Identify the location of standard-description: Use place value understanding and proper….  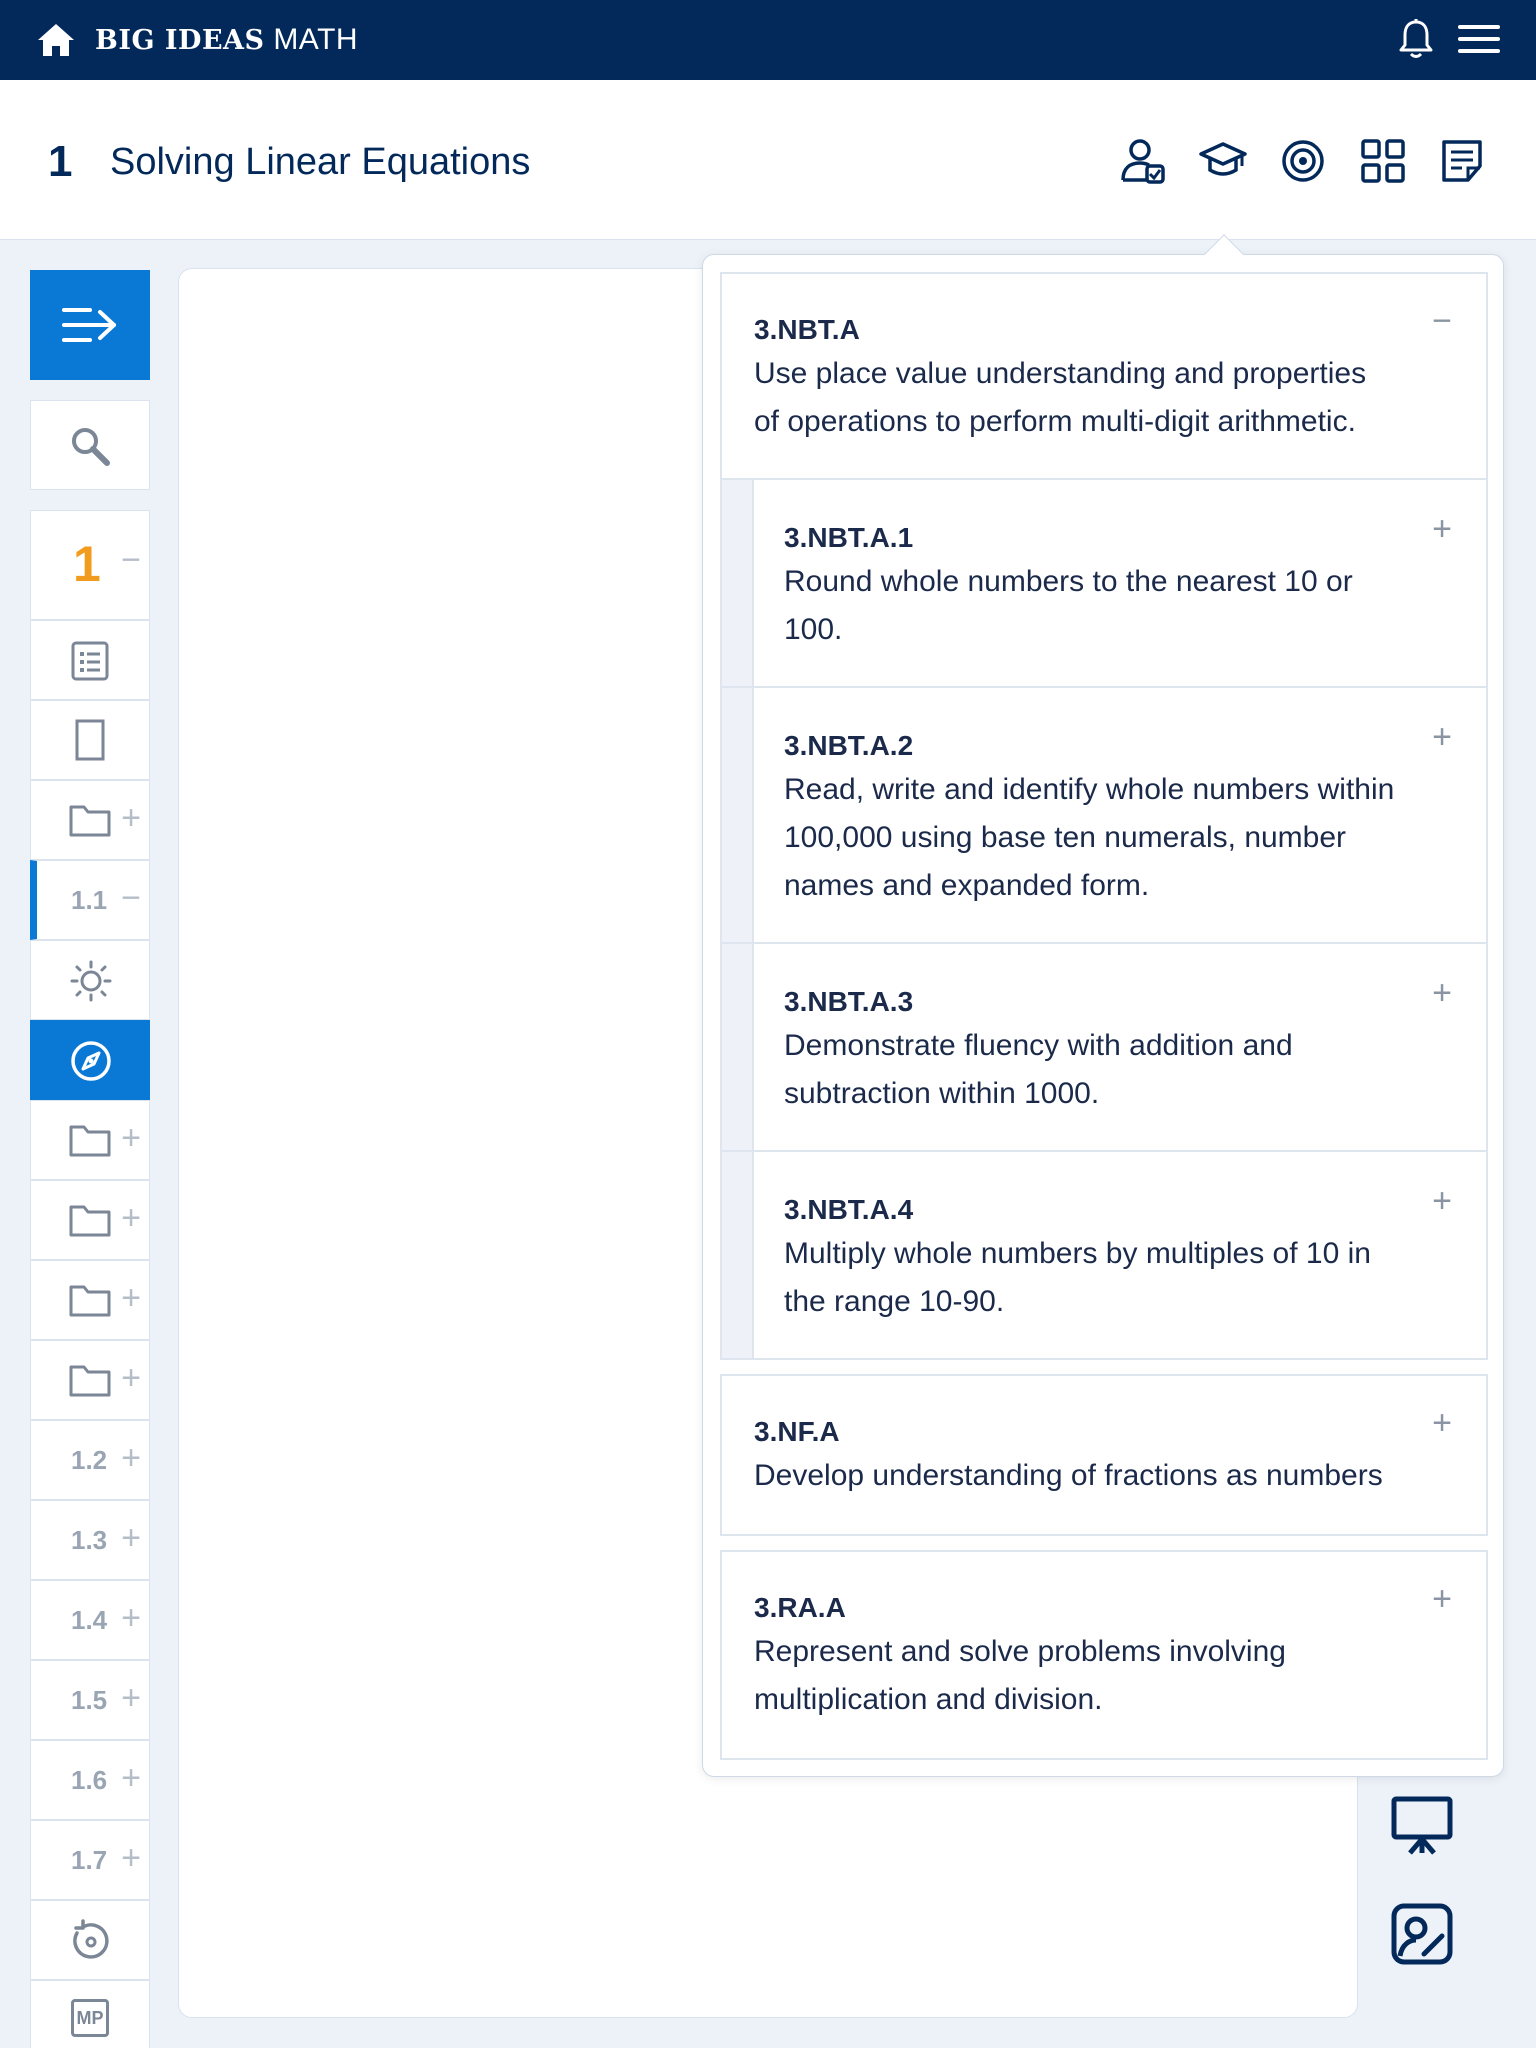
(1060, 397).